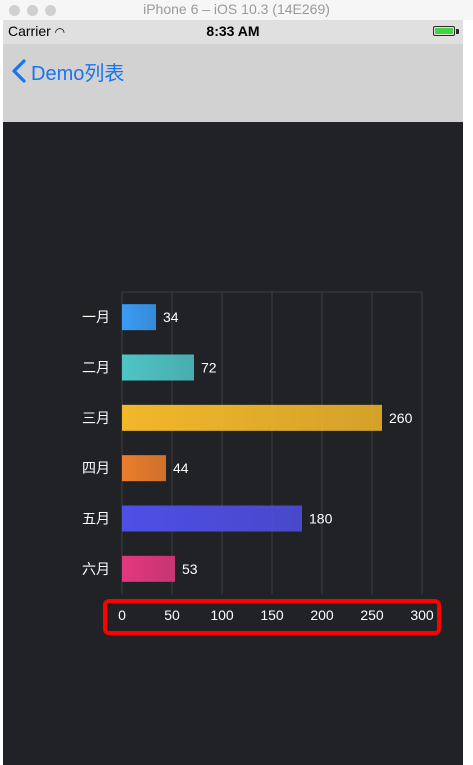 Image resolution: width=473 pixels, height=765 pixels. I want to click on category-label: 五月, so click(96, 520).